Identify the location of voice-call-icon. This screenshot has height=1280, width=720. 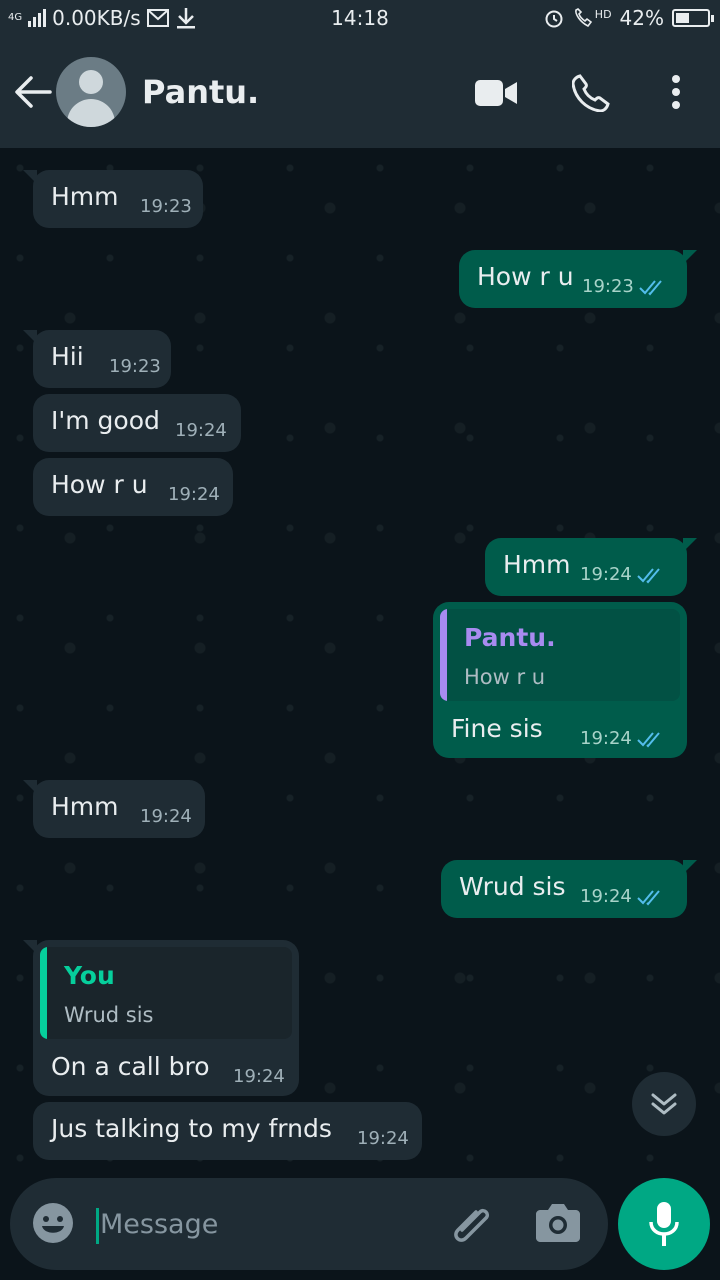
(591, 93).